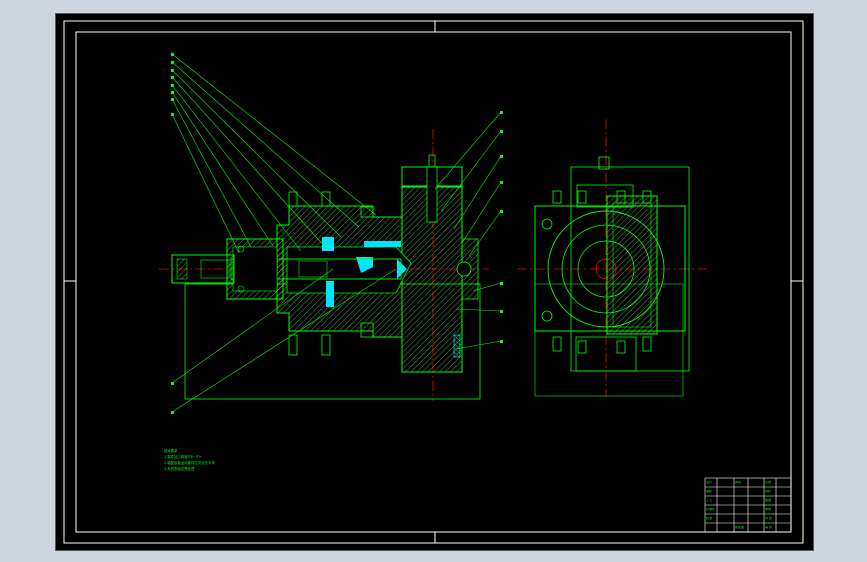 The width and height of the screenshot is (867, 562). I want to click on title-block-cell: 夹具, so click(738, 482).